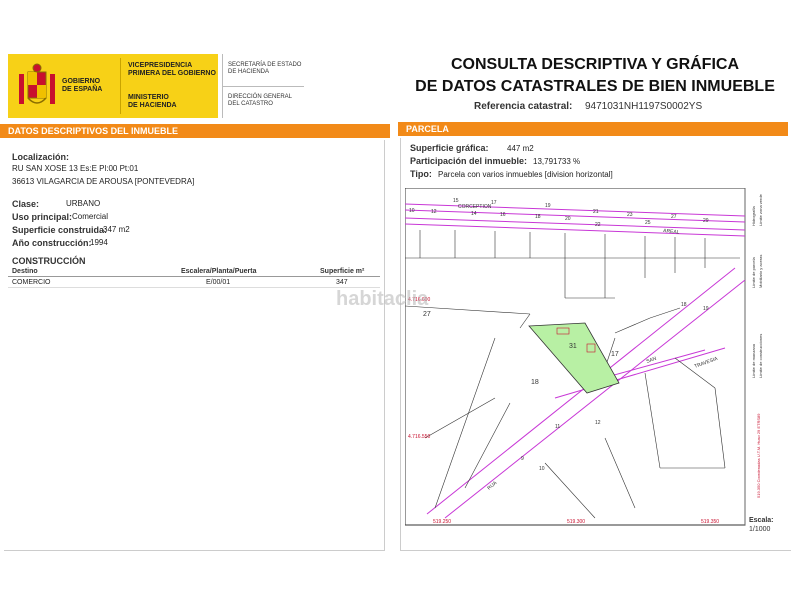 This screenshot has height=600, width=800. Describe the element at coordinates (37, 83) in the screenshot. I see `coat-of-arms-icon` at that location.